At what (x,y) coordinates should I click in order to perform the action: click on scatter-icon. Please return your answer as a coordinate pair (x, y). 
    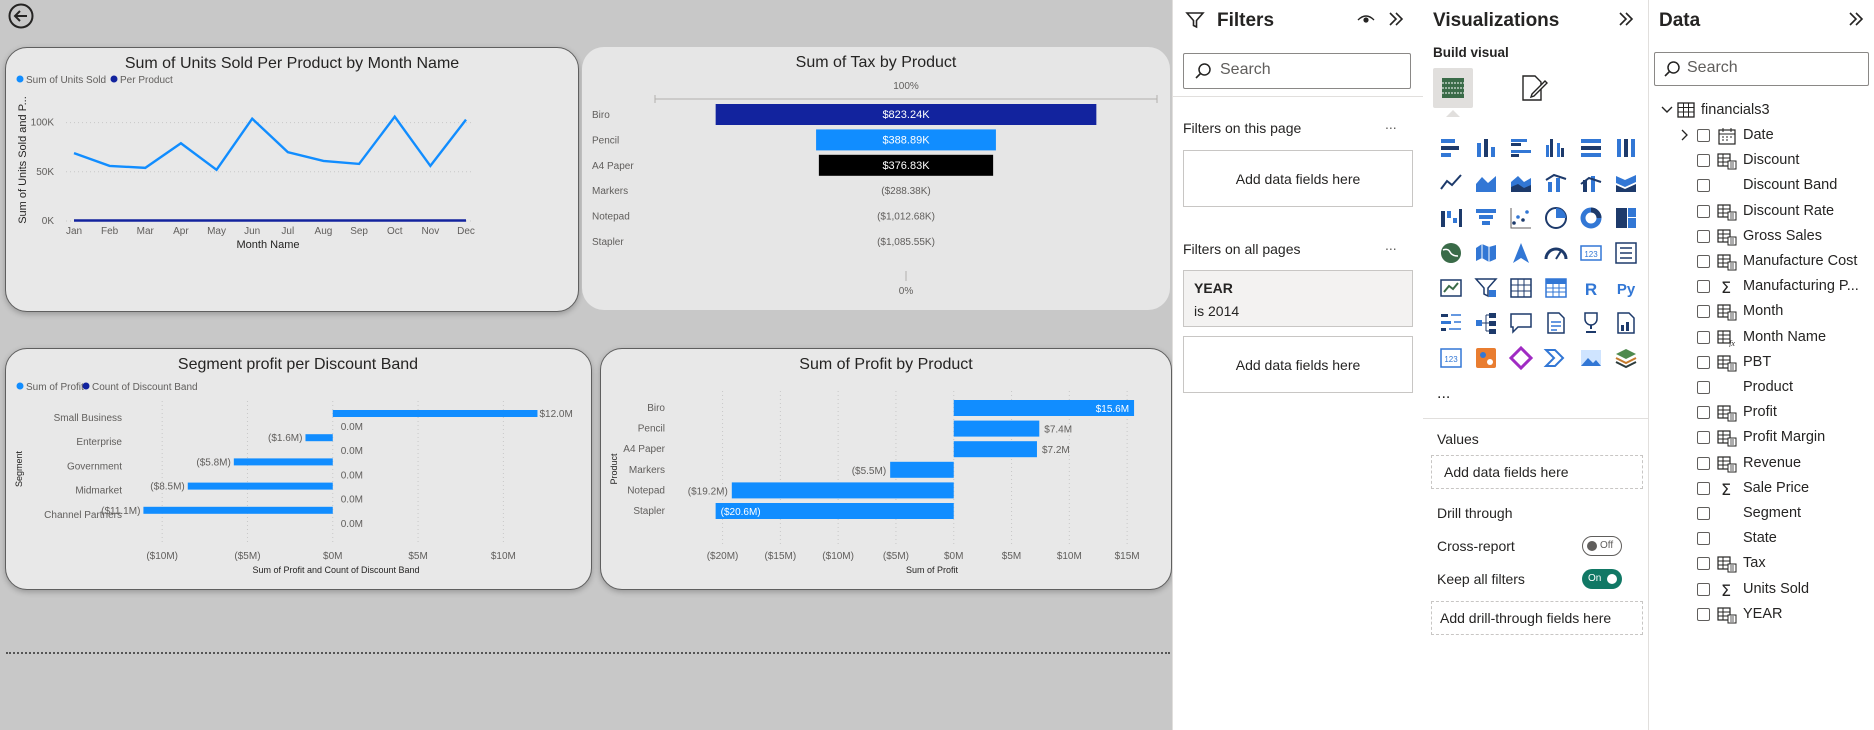
    Looking at the image, I should click on (1520, 217).